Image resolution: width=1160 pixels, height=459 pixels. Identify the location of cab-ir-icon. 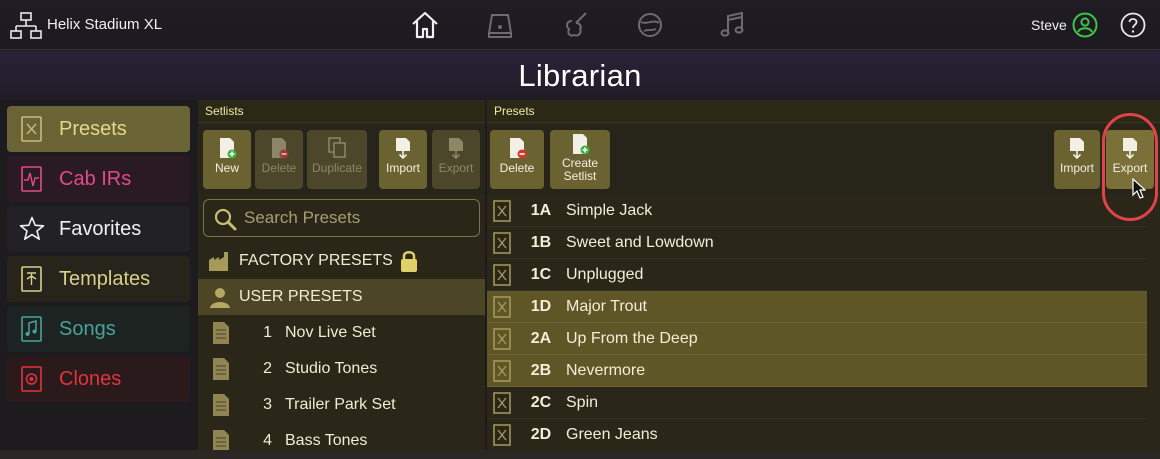
(31, 179).